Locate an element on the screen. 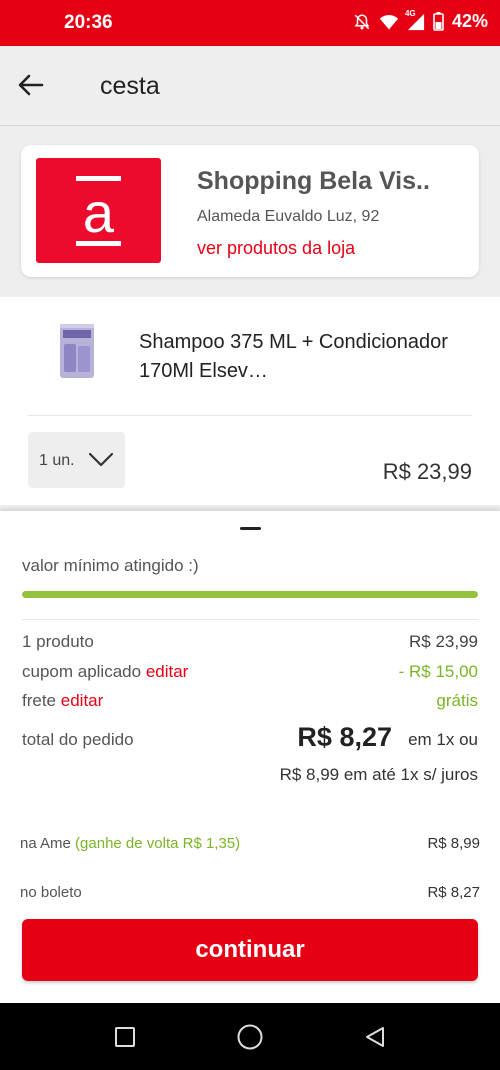 The height and width of the screenshot is (1070, 500). store-name: Shopping Bela Vis.. is located at coordinates (313, 181).